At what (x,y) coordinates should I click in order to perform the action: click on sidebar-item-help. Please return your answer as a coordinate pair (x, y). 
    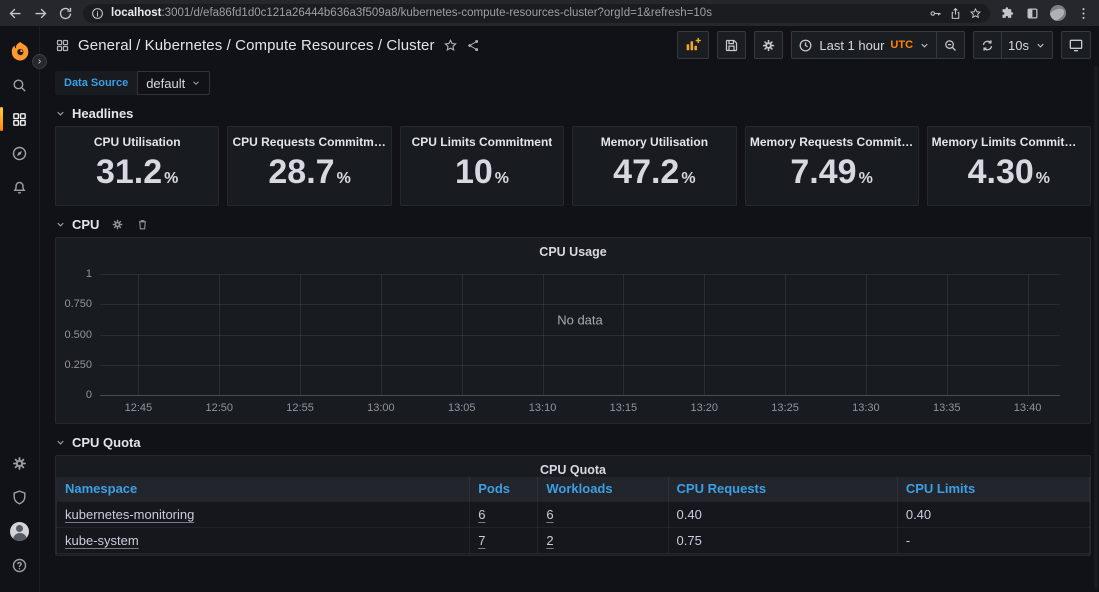
    Looking at the image, I should click on (20, 565).